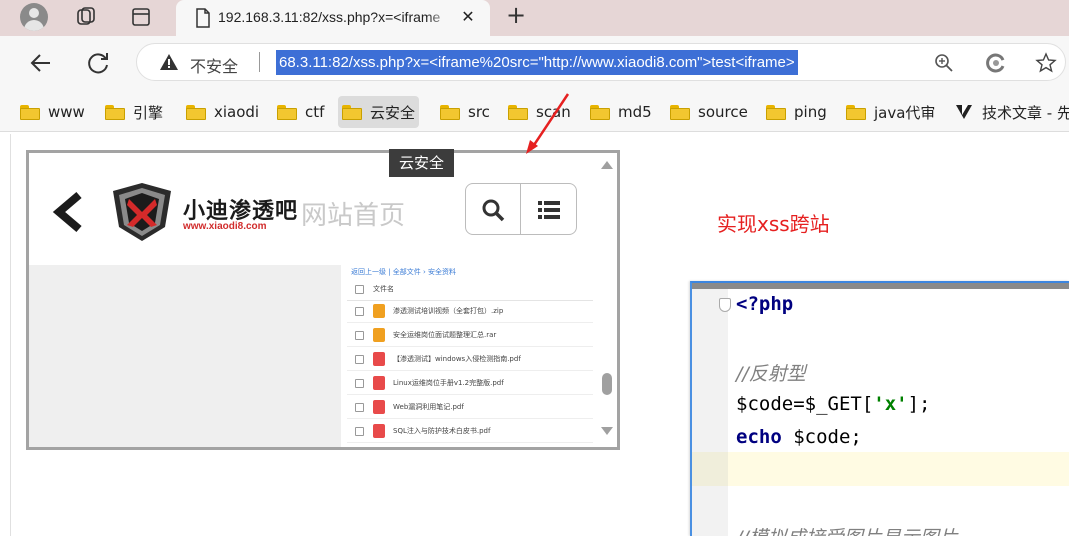 The image size is (1069, 536). I want to click on file-name: SQL注入与防护技术白皮书.pdf, so click(441, 431).